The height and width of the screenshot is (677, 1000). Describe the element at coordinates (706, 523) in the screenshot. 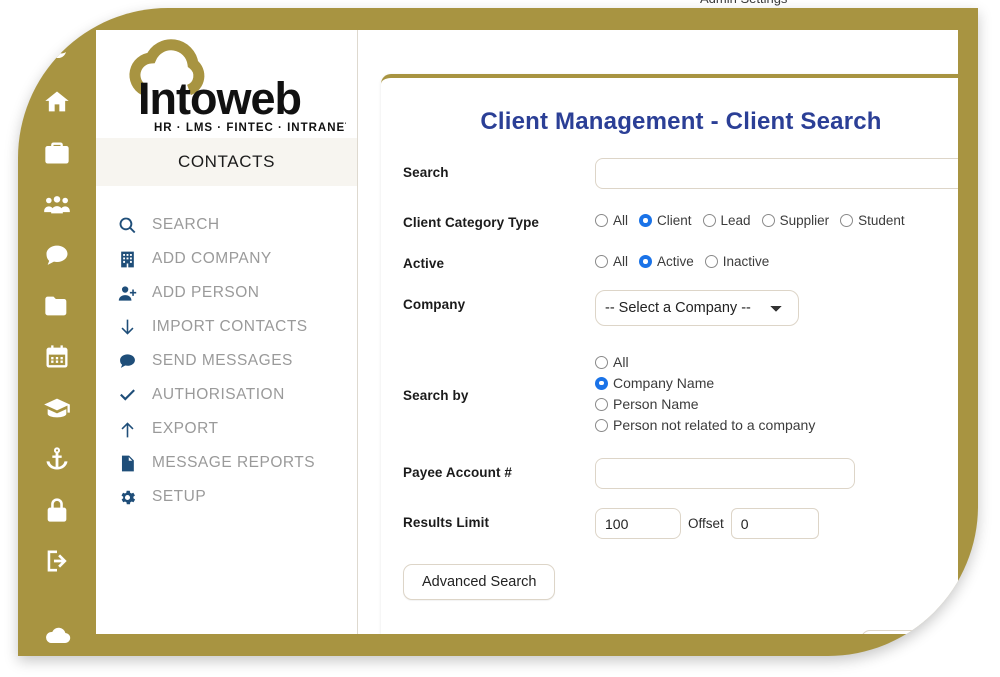

I see `offset-label: Offset` at that location.